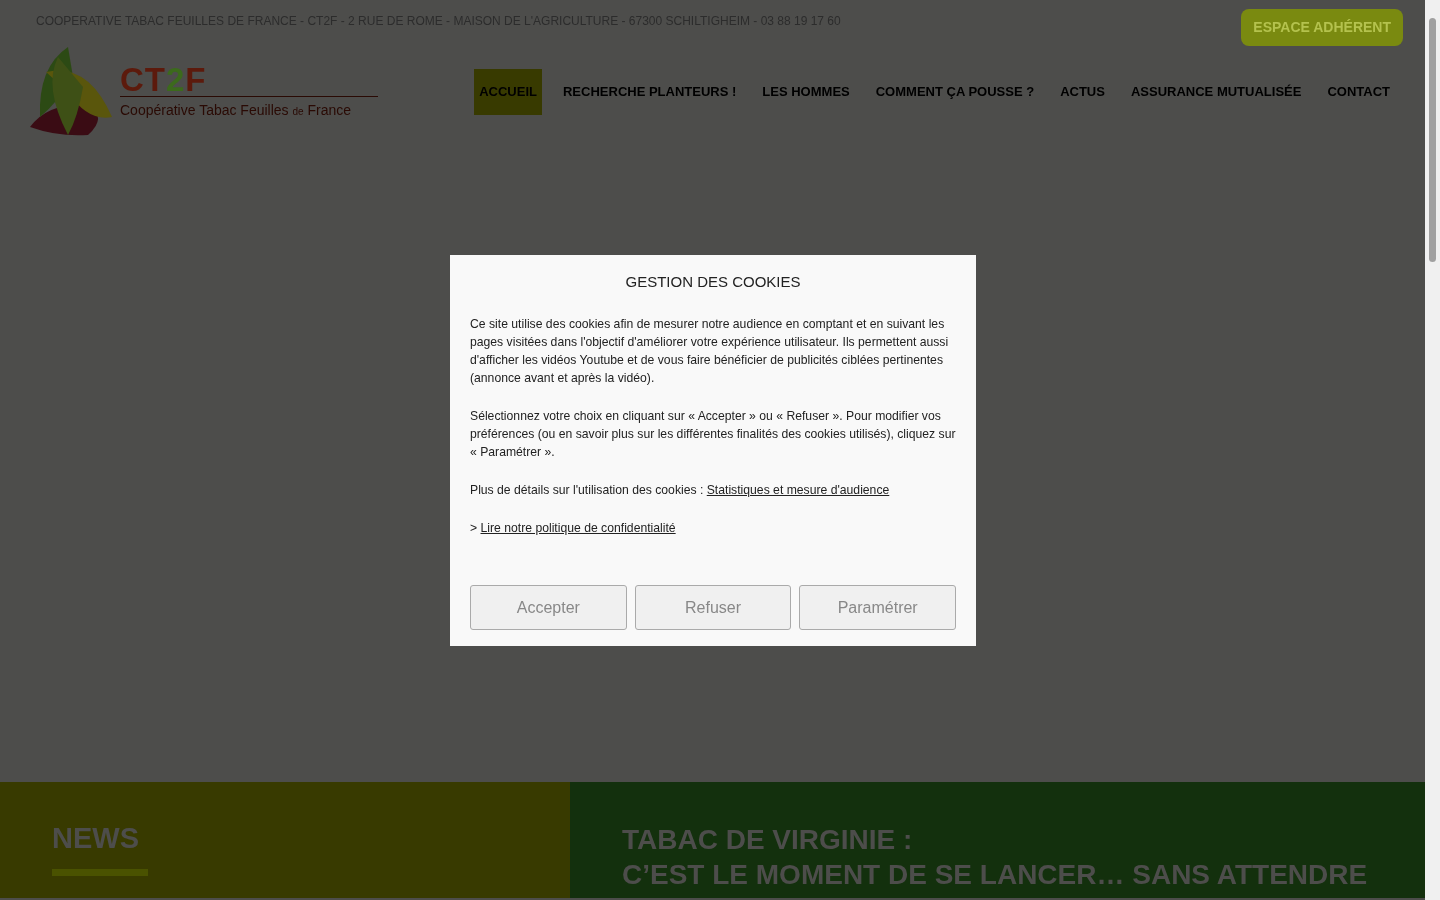 Image resolution: width=1440 pixels, height=900 pixels. What do you see at coordinates (680, 490) in the screenshot?
I see `details-text: Plus de détails sur l'utilisation des cookies : Statistiques et mesure d'audience` at bounding box center [680, 490].